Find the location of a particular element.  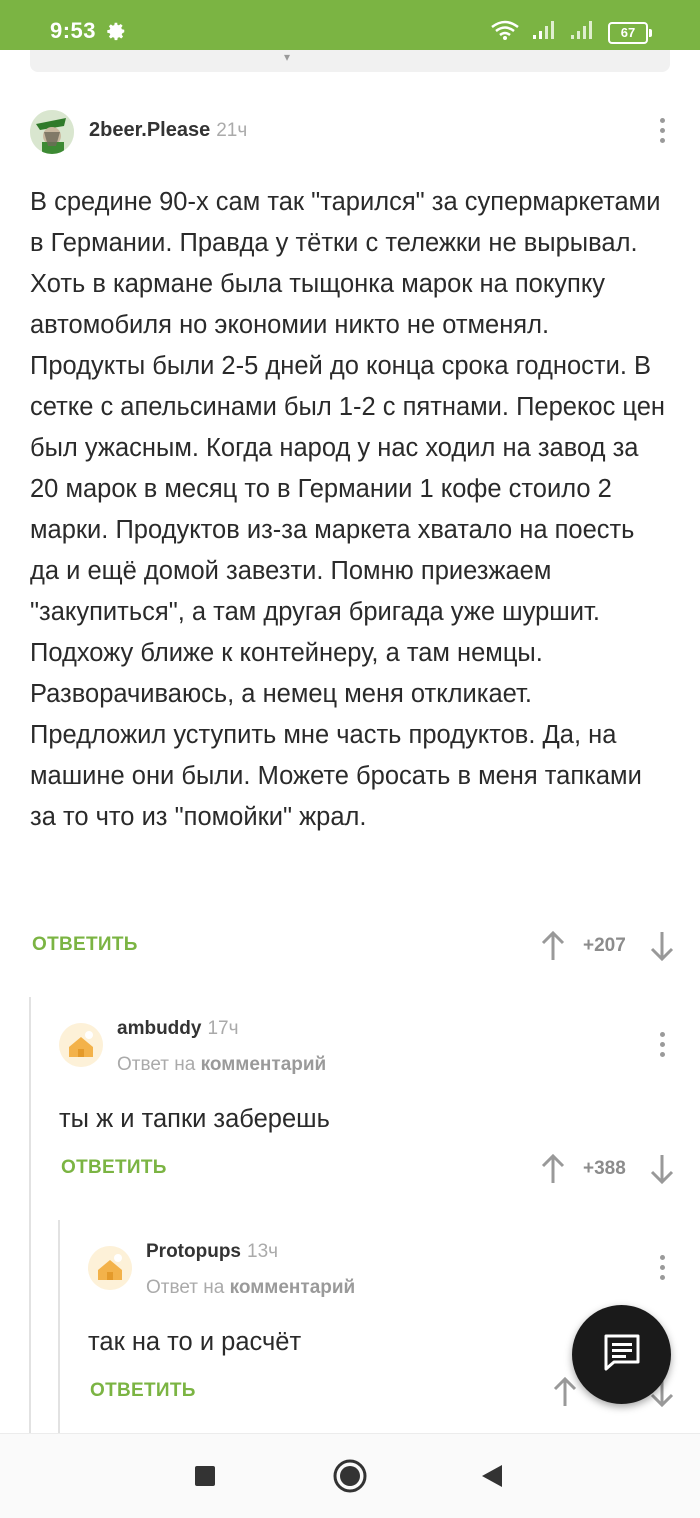

back-triangle-icon is located at coordinates (492, 1478).